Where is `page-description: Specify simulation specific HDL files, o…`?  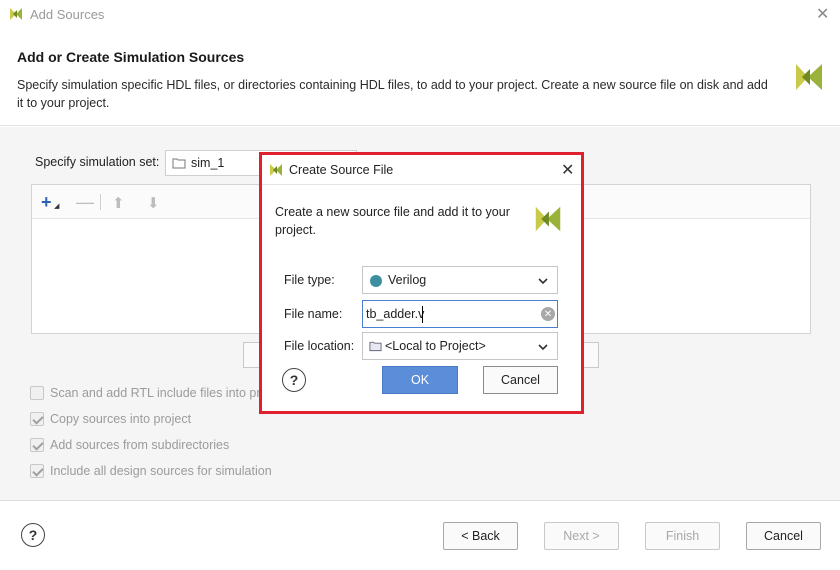
page-description: Specify simulation specific HDL files, o… is located at coordinates (392, 94).